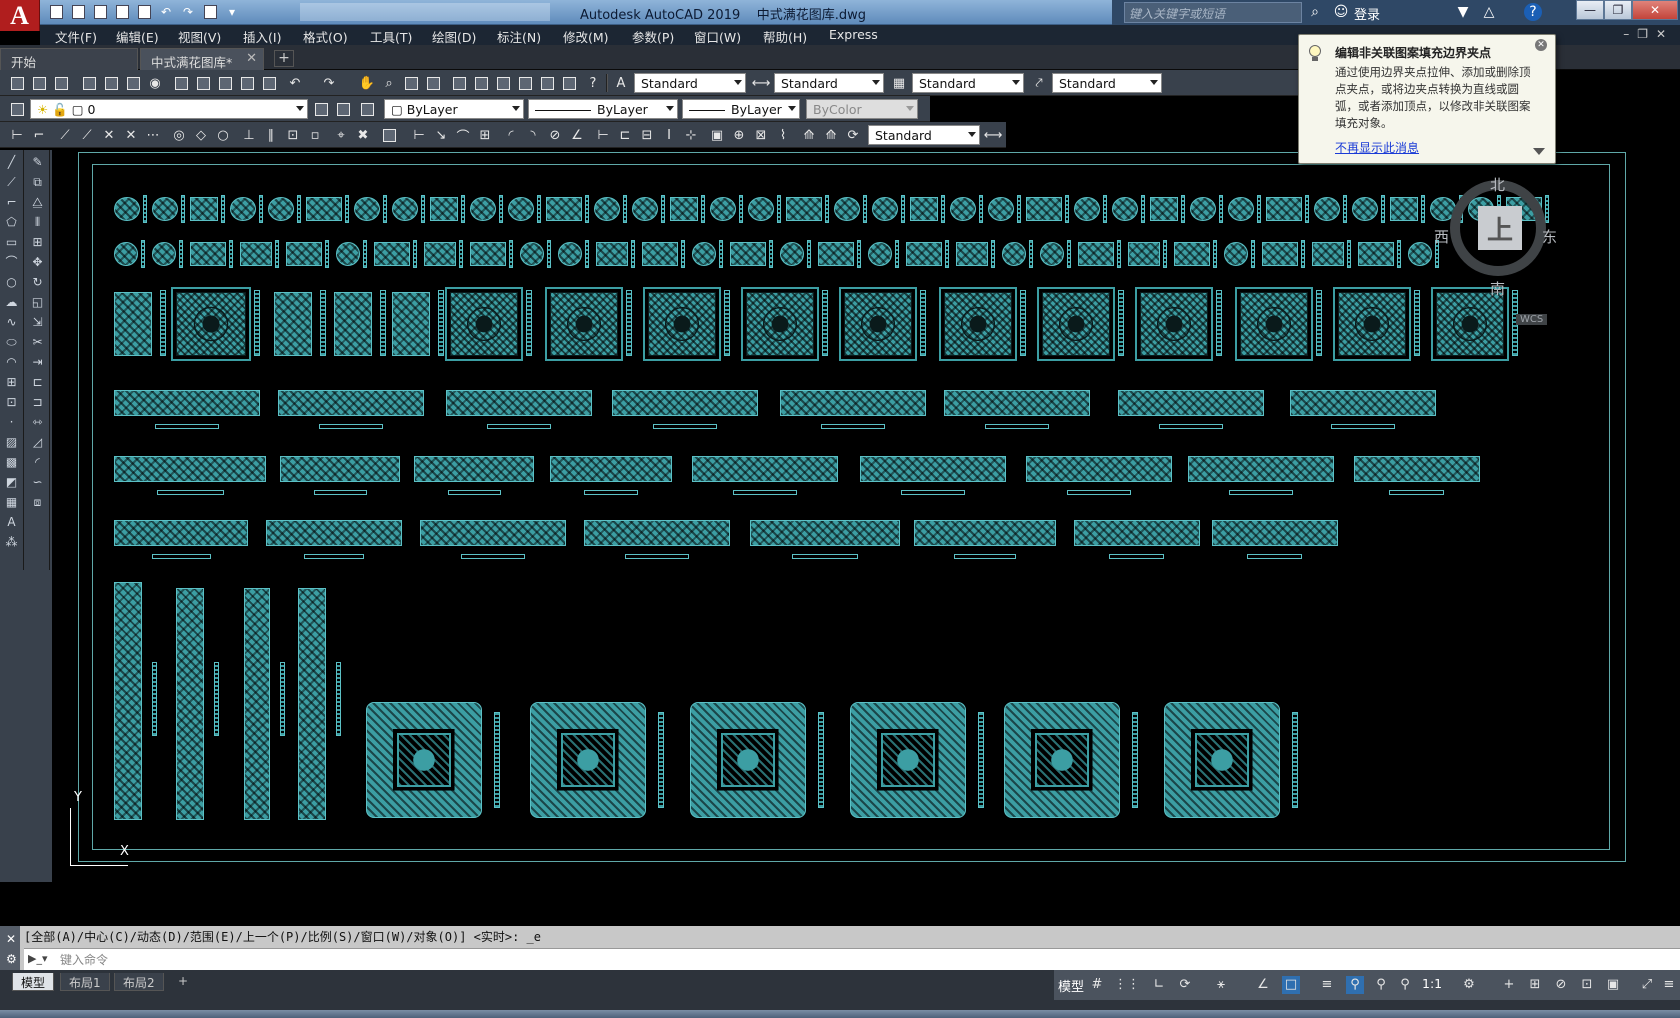 This screenshot has height=1018, width=1680. I want to click on gradient-icon: ▩, so click(11, 462).